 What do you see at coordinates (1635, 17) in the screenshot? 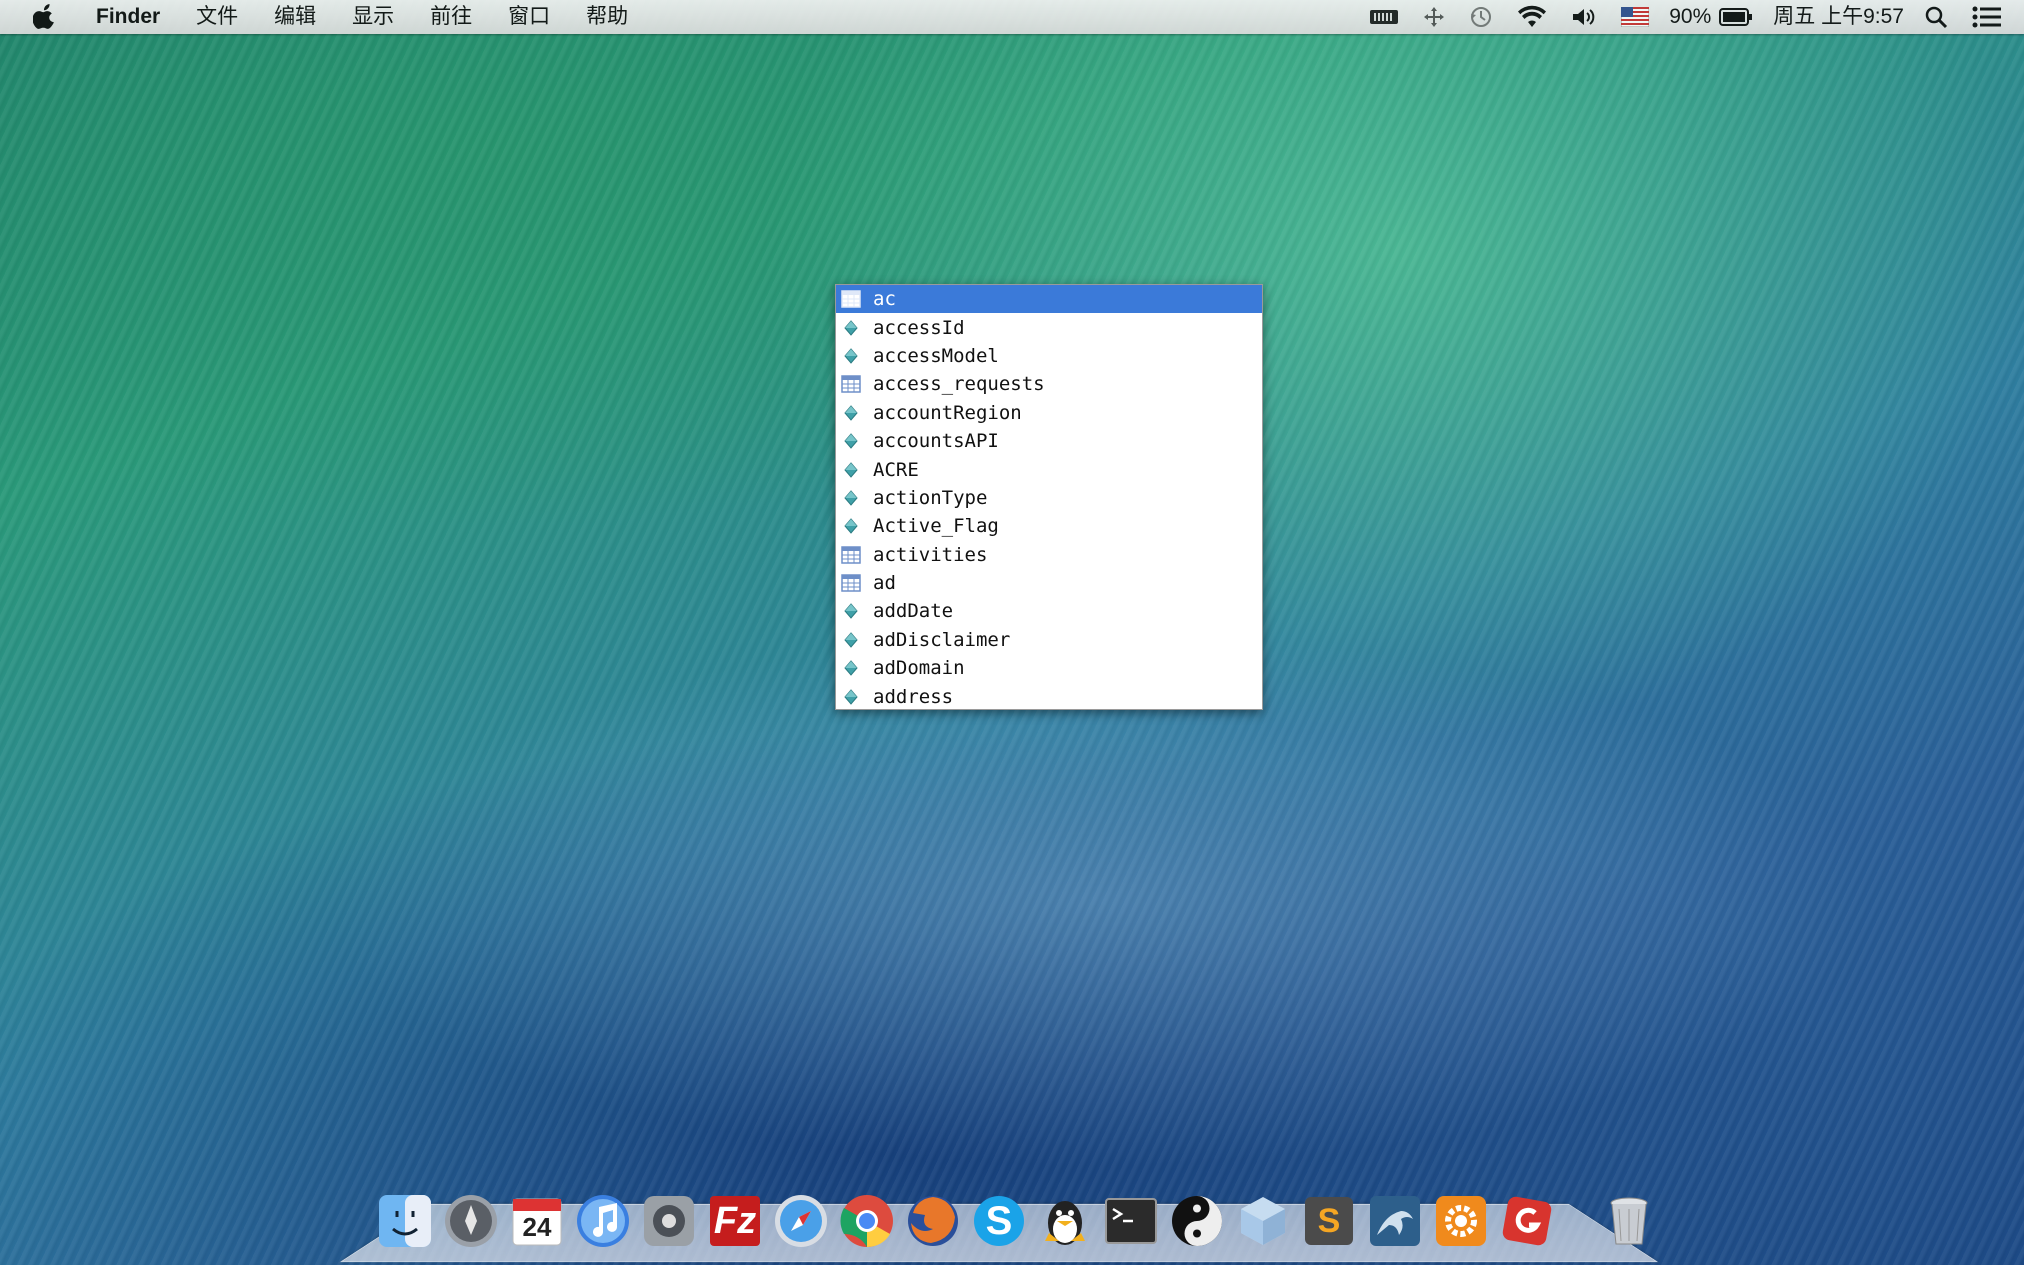
I see `input-source-flag-icon` at bounding box center [1635, 17].